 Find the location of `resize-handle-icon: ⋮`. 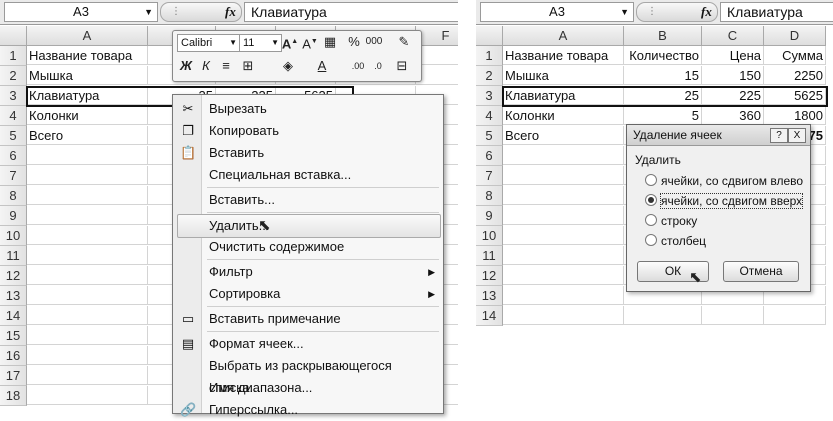

resize-handle-icon: ⋮ is located at coordinates (176, 12).